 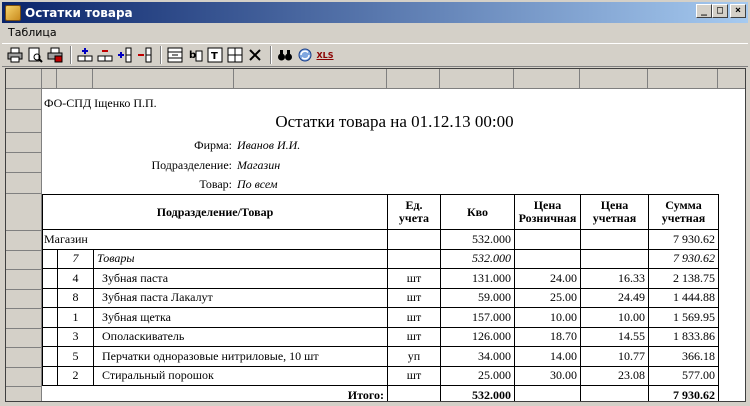 What do you see at coordinates (683, 356) in the screenshot?
I see `item-acc-sum: 366.18` at bounding box center [683, 356].